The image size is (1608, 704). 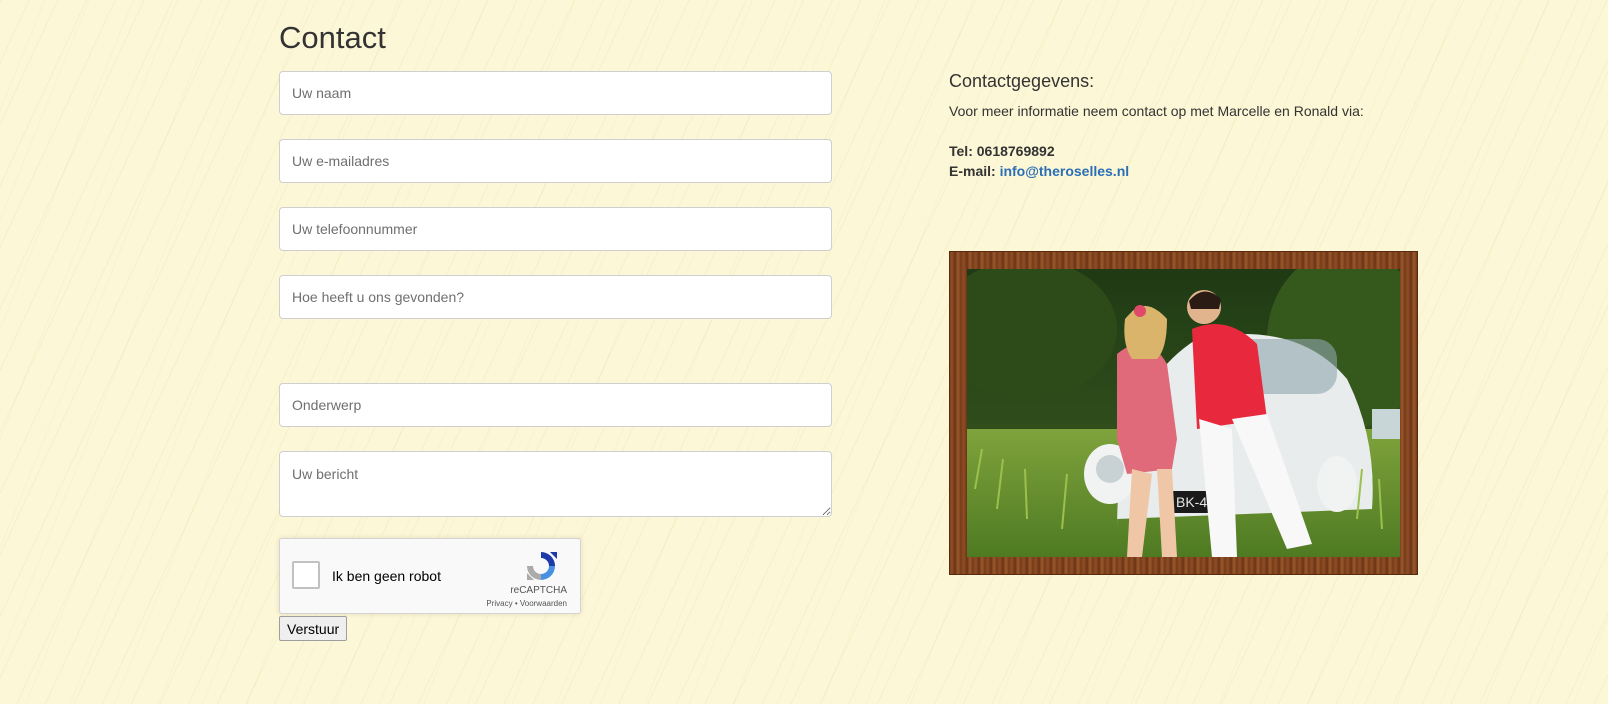 What do you see at coordinates (538, 590) in the screenshot?
I see `recaptcha-brand: reCAPTCHA` at bounding box center [538, 590].